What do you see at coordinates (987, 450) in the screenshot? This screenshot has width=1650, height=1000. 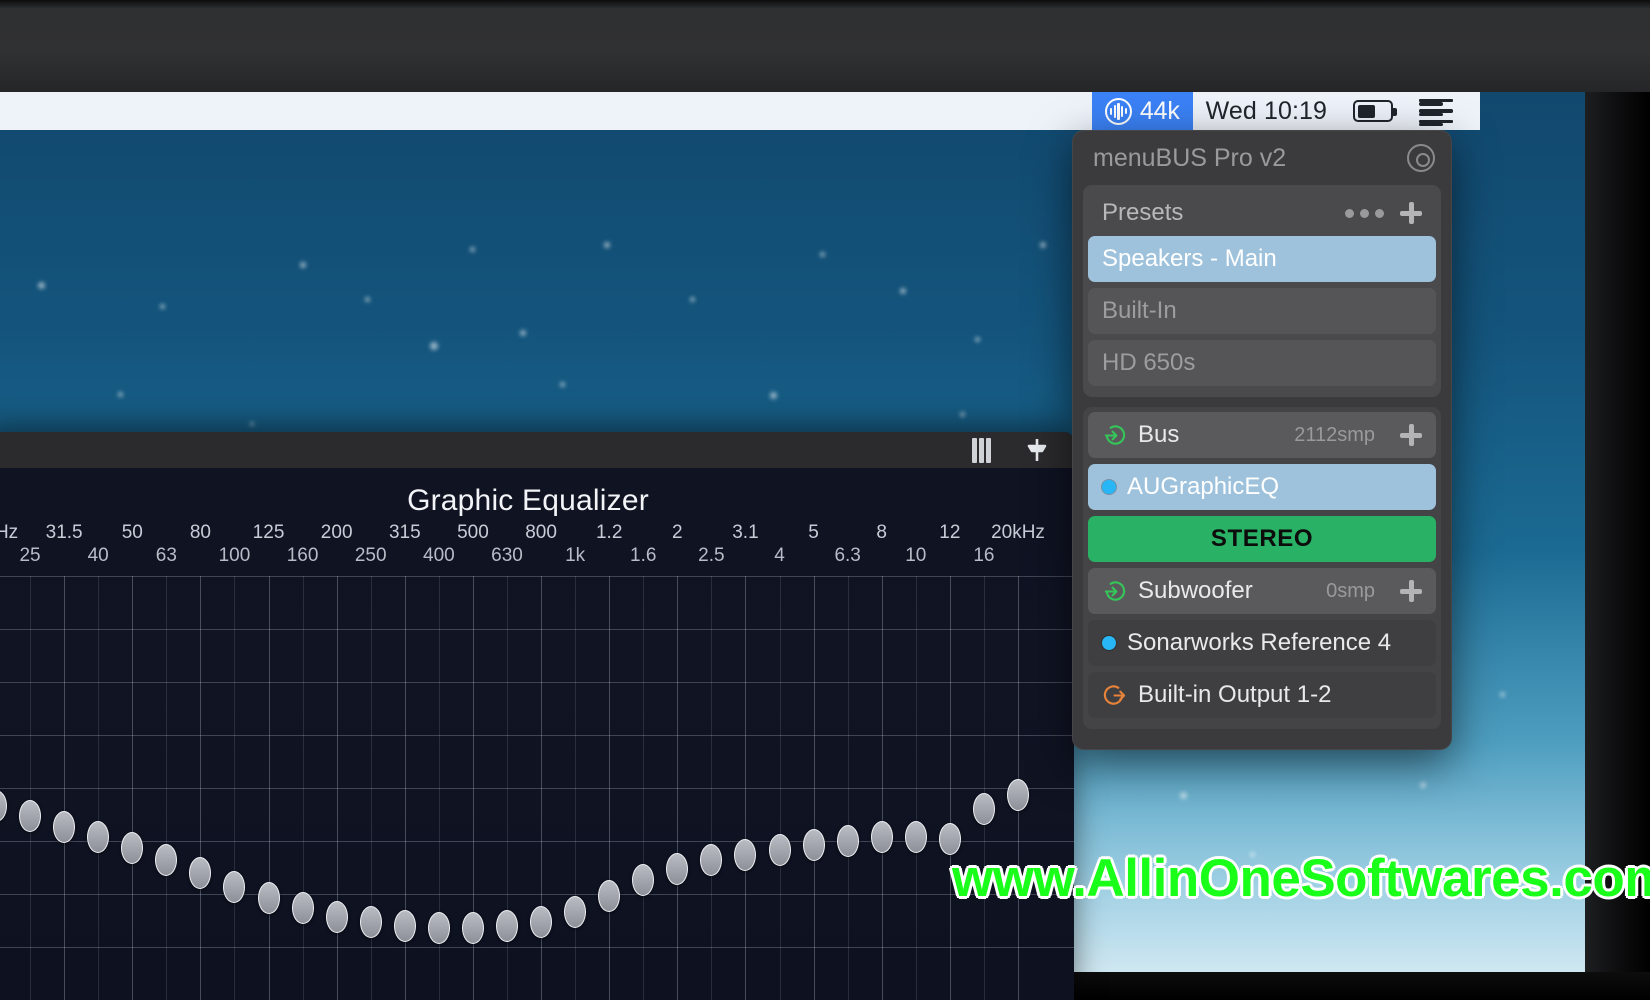 I see `piano-keyboard-icon` at bounding box center [987, 450].